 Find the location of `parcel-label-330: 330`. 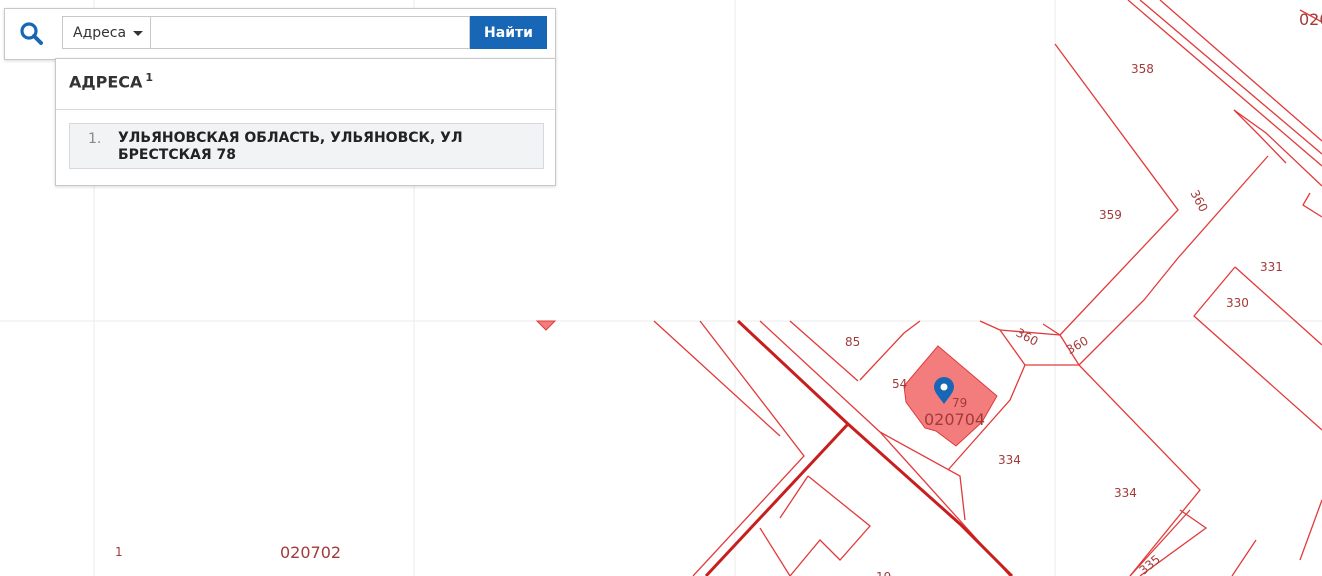

parcel-label-330: 330 is located at coordinates (1237, 303).